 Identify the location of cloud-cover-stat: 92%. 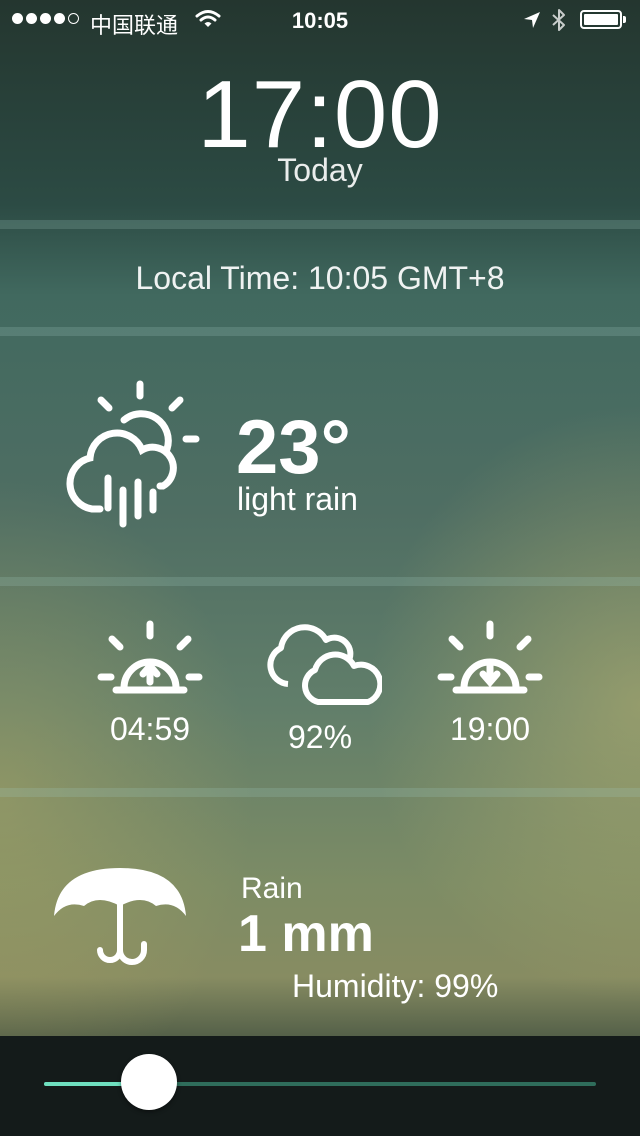
(320, 687).